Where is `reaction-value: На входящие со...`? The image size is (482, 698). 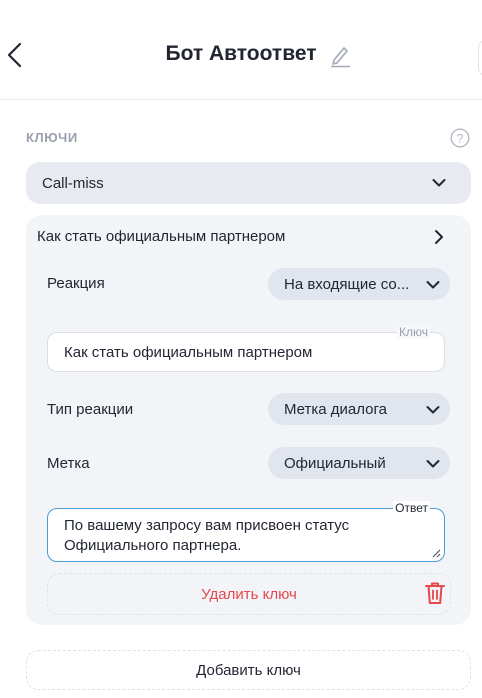 reaction-value: На входящие со... is located at coordinates (347, 284).